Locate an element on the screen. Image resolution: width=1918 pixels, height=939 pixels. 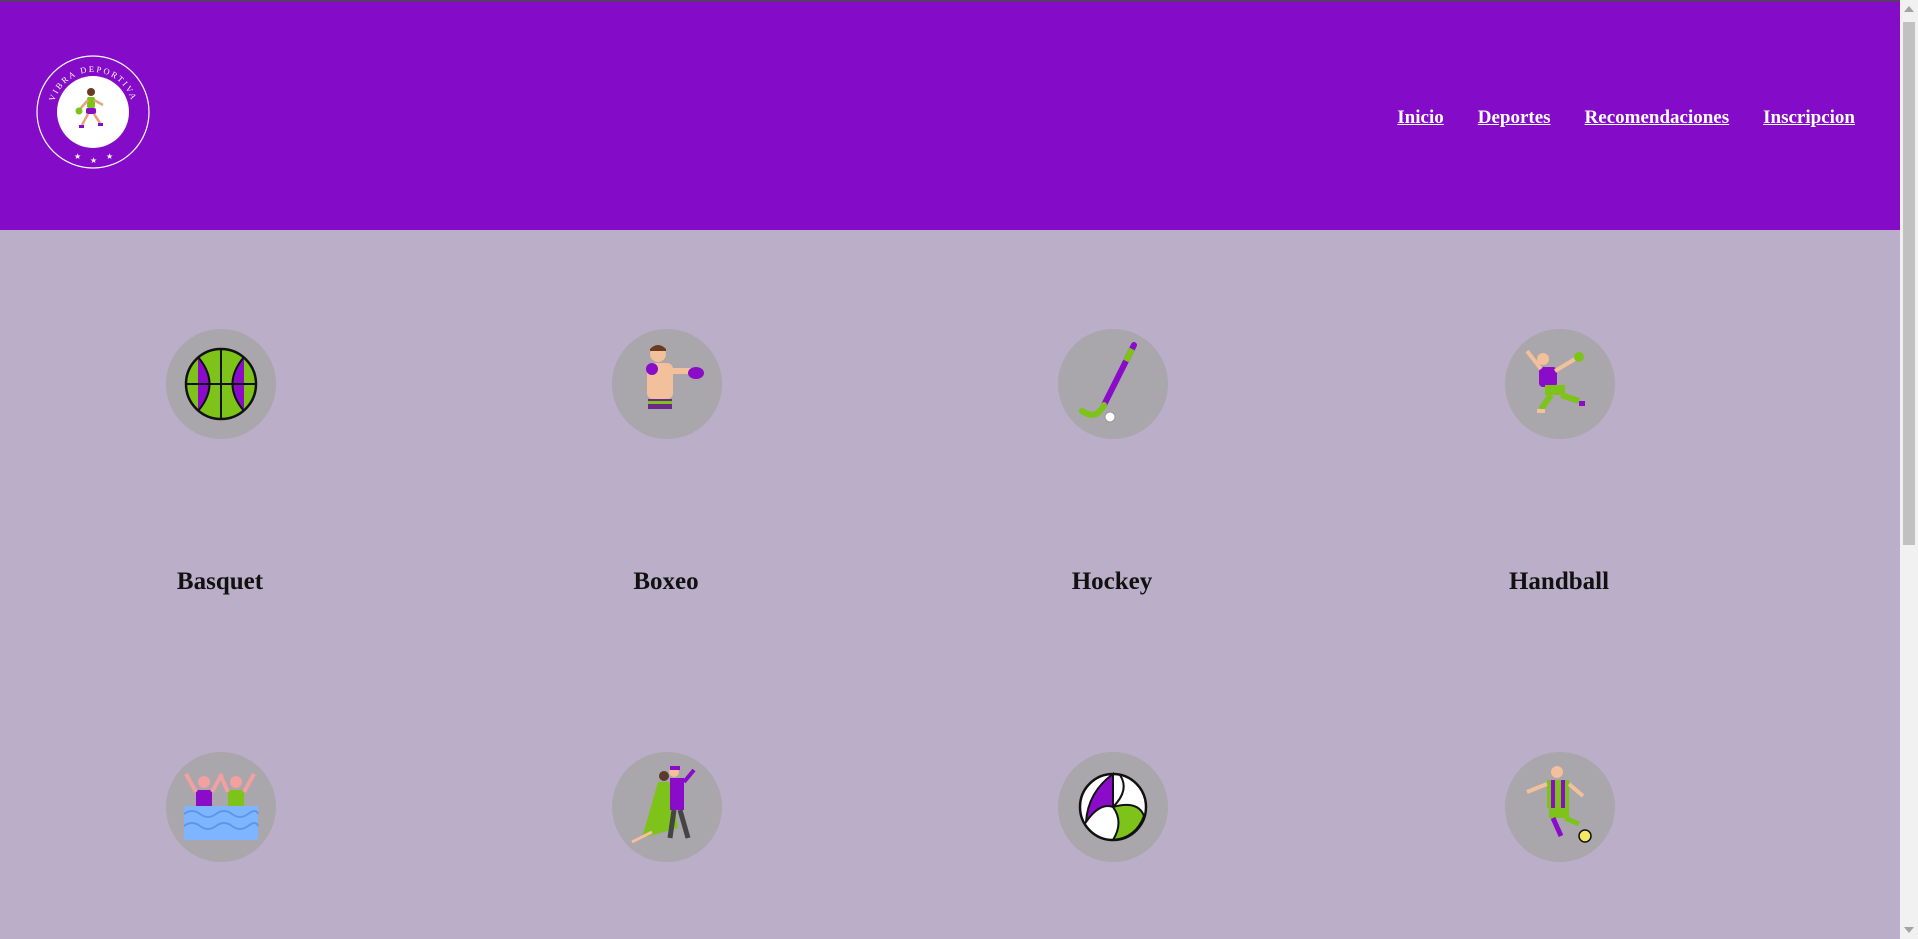
vibra-deportiva-logo: VIBRA DEPORTIVA ★ ★ ★ is located at coordinates (93, 112).